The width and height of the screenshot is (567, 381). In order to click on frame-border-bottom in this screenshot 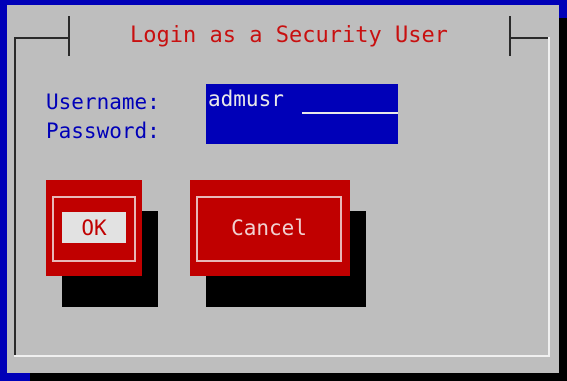, I will do `click(282, 356)`.